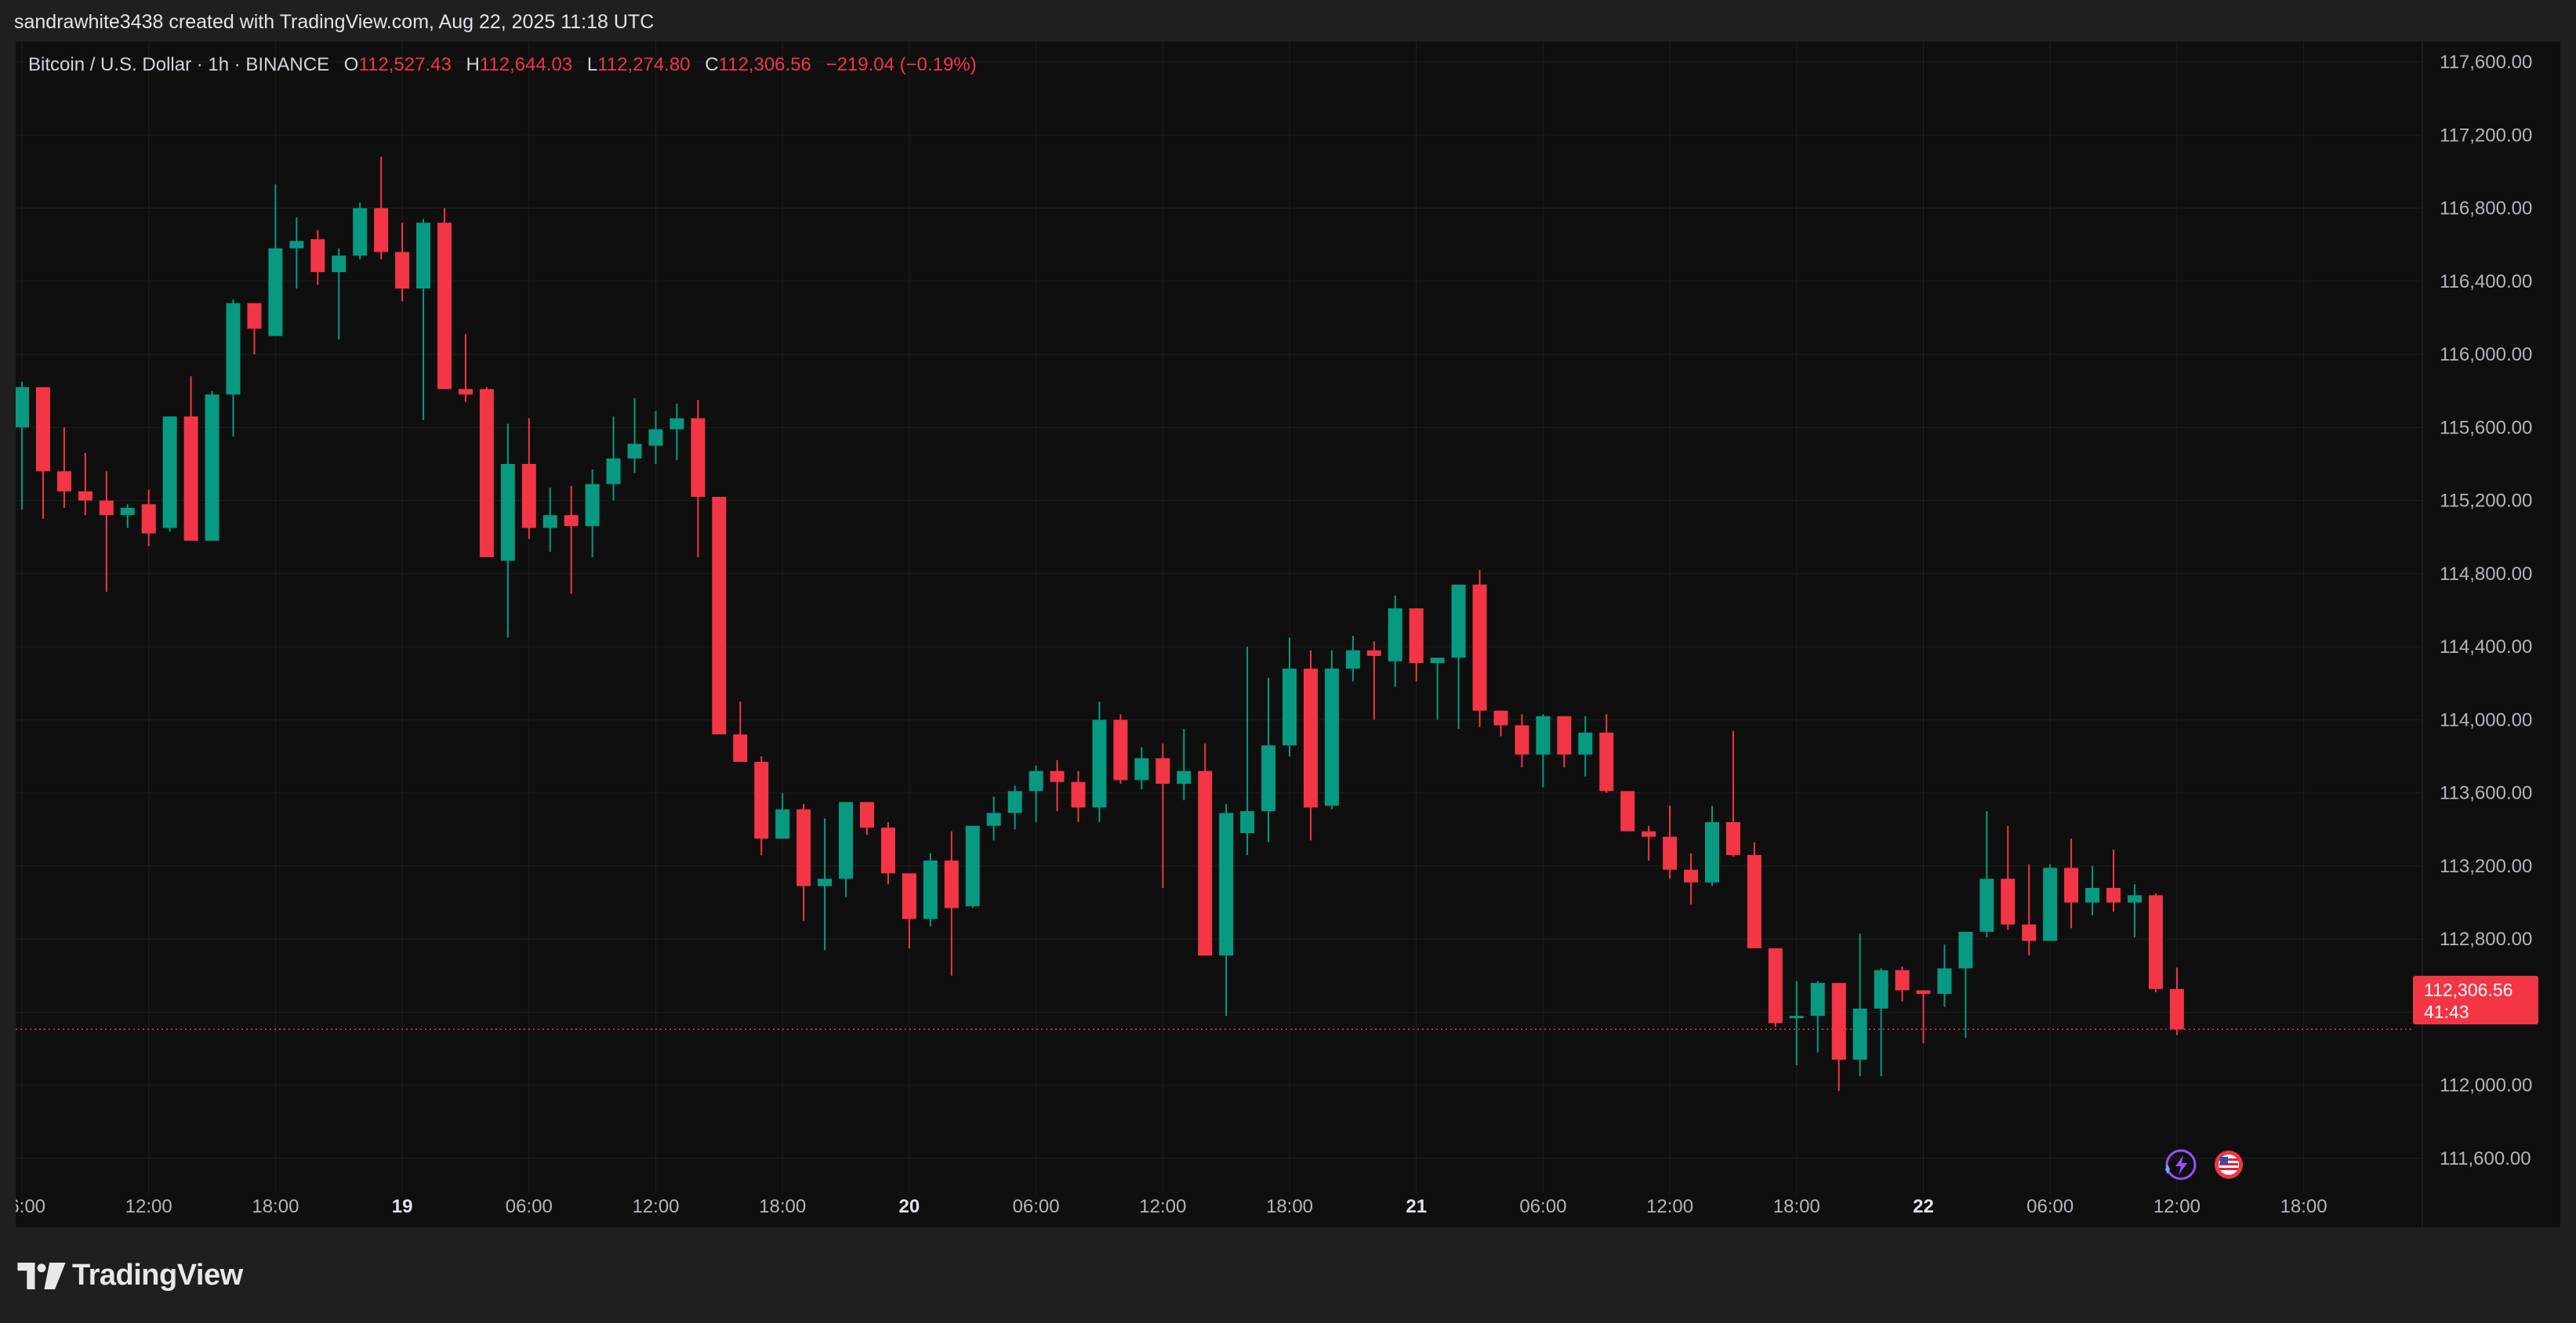 The image size is (2576, 1323). Describe the element at coordinates (2181, 1164) in the screenshot. I see `lightning-event-icon` at that location.